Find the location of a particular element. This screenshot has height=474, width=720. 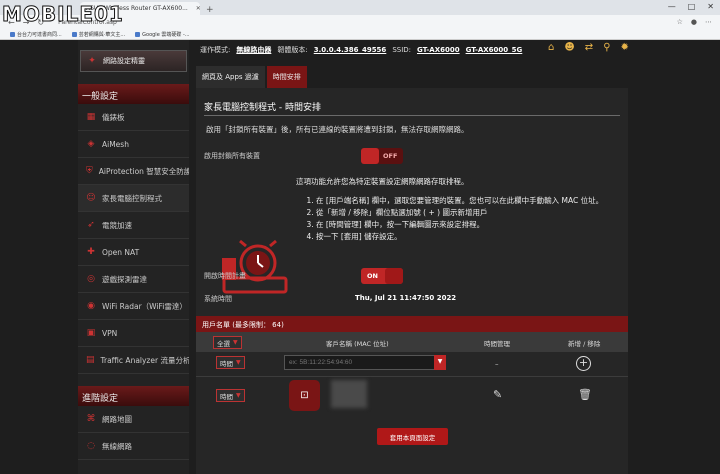

address-tools: ☆ ● ⋯ is located at coordinates (694, 22).